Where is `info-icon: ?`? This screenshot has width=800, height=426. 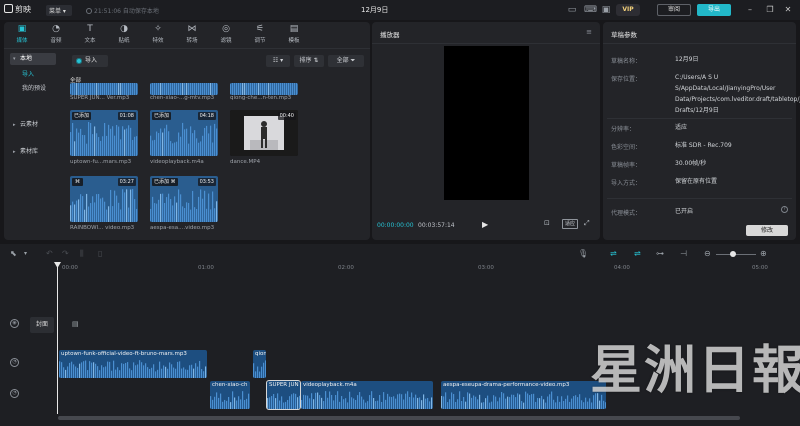
info-icon: ? is located at coordinates (784, 209).